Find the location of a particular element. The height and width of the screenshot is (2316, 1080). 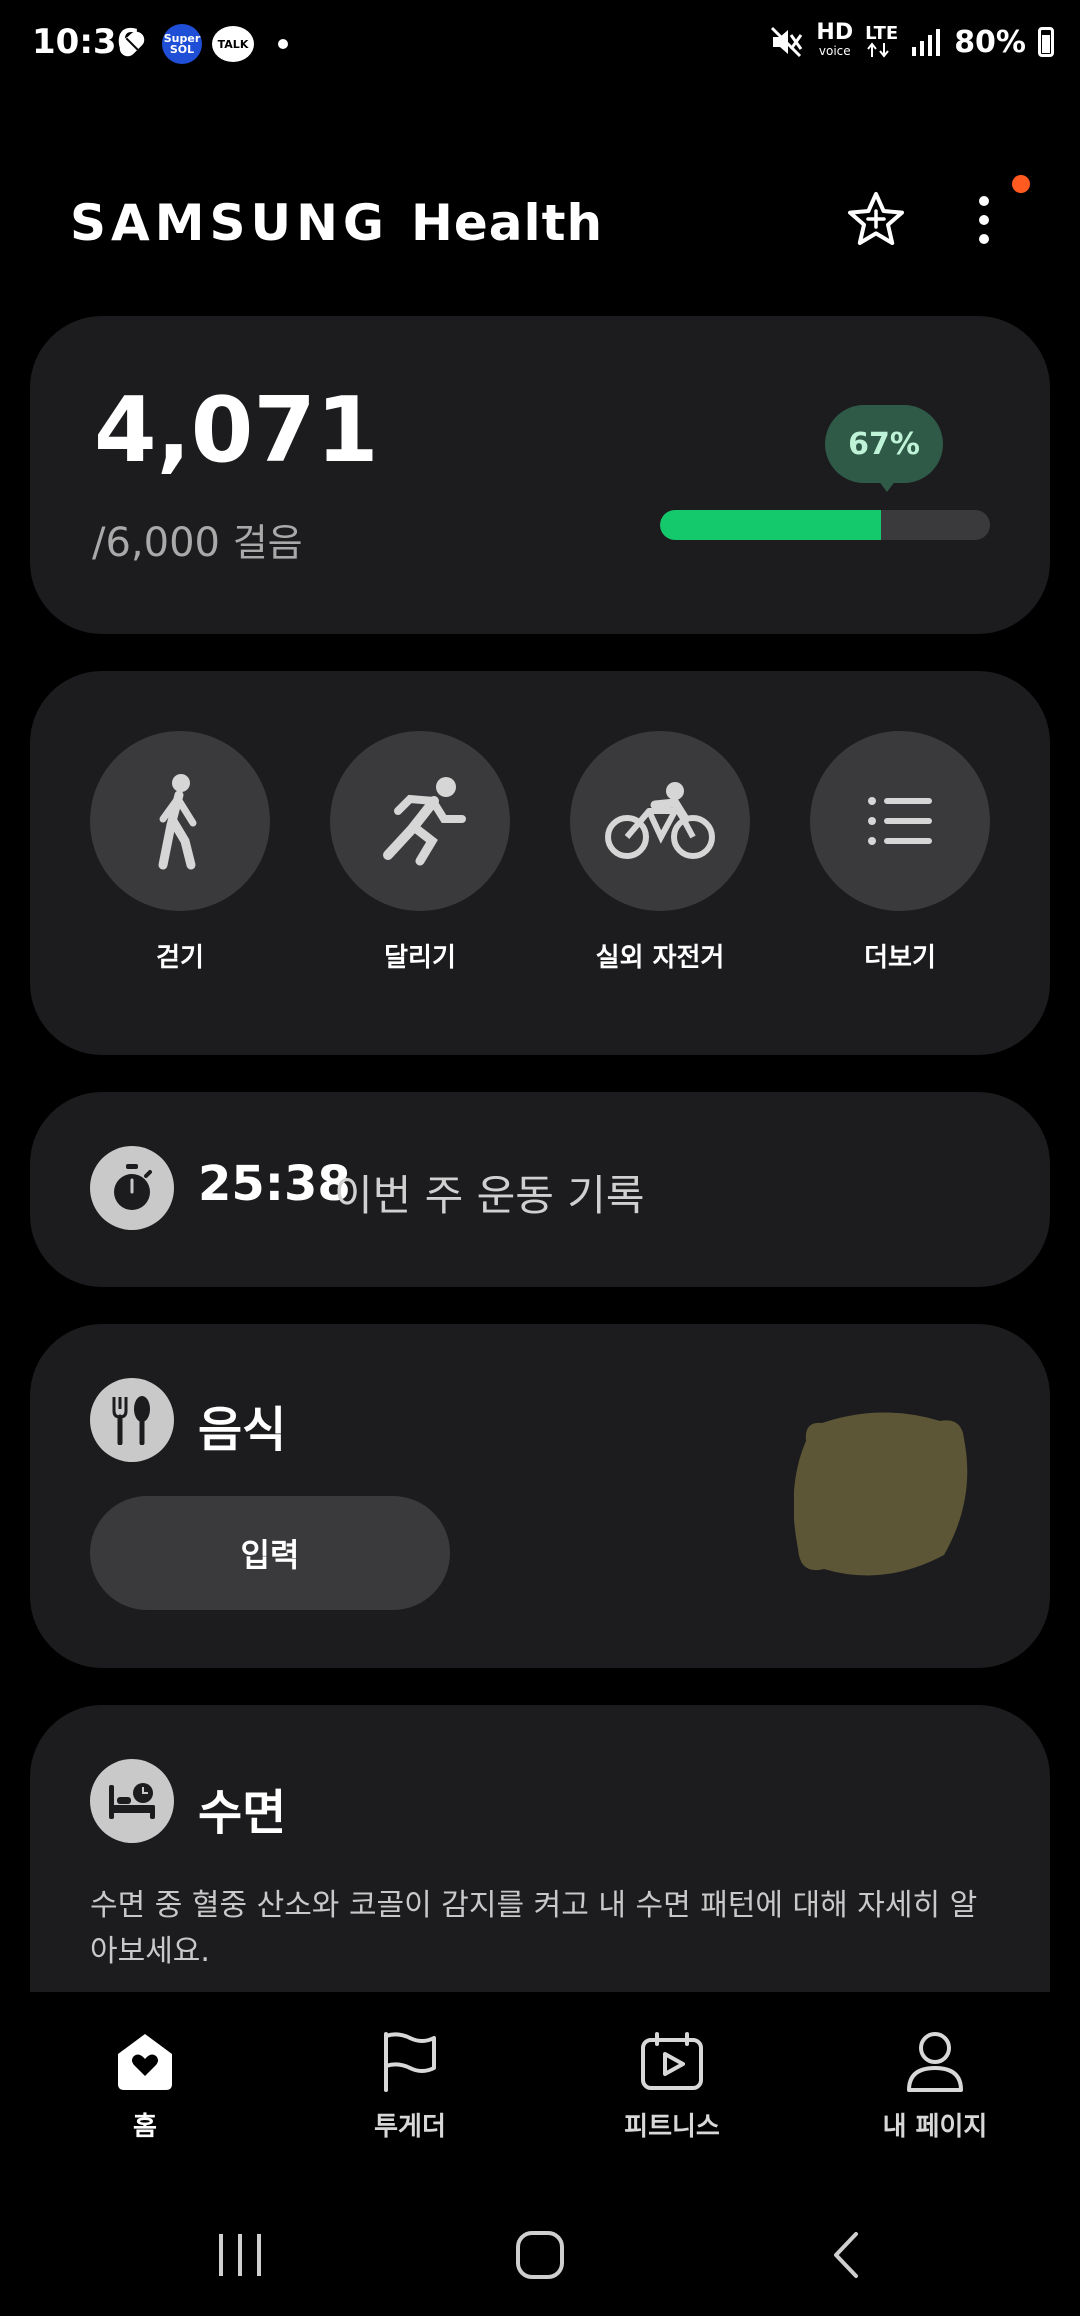

activity-running: 달리기 is located at coordinates (420, 852).